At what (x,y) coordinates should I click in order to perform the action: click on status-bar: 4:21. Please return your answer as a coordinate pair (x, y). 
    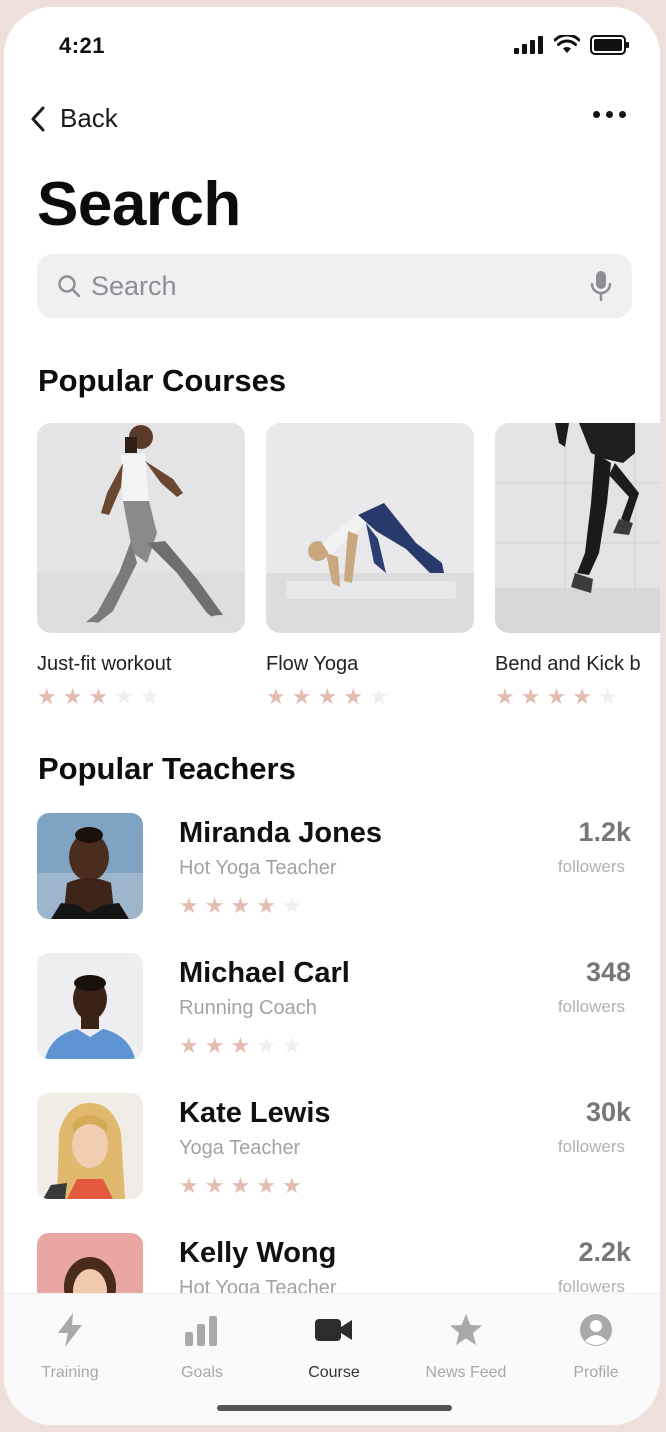
    Looking at the image, I should click on (332, 47).